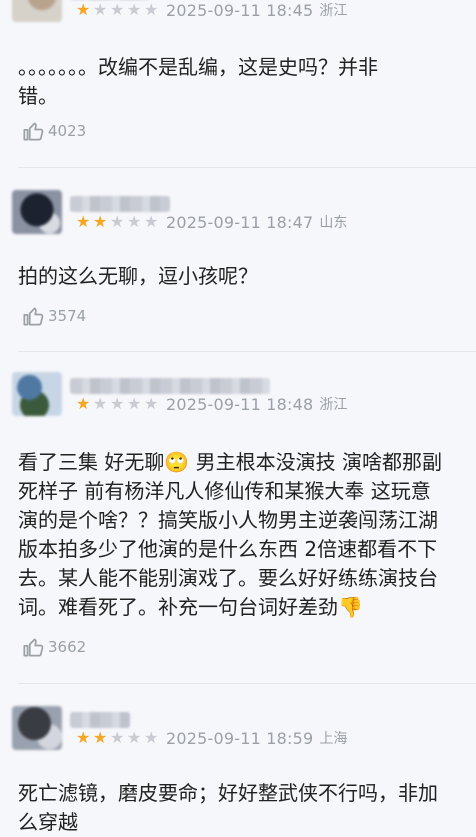 The width and height of the screenshot is (476, 837). I want to click on review-meta: ★ ★ ★ ★ ★ 2025-09-11 18:47 山东, so click(211, 222).